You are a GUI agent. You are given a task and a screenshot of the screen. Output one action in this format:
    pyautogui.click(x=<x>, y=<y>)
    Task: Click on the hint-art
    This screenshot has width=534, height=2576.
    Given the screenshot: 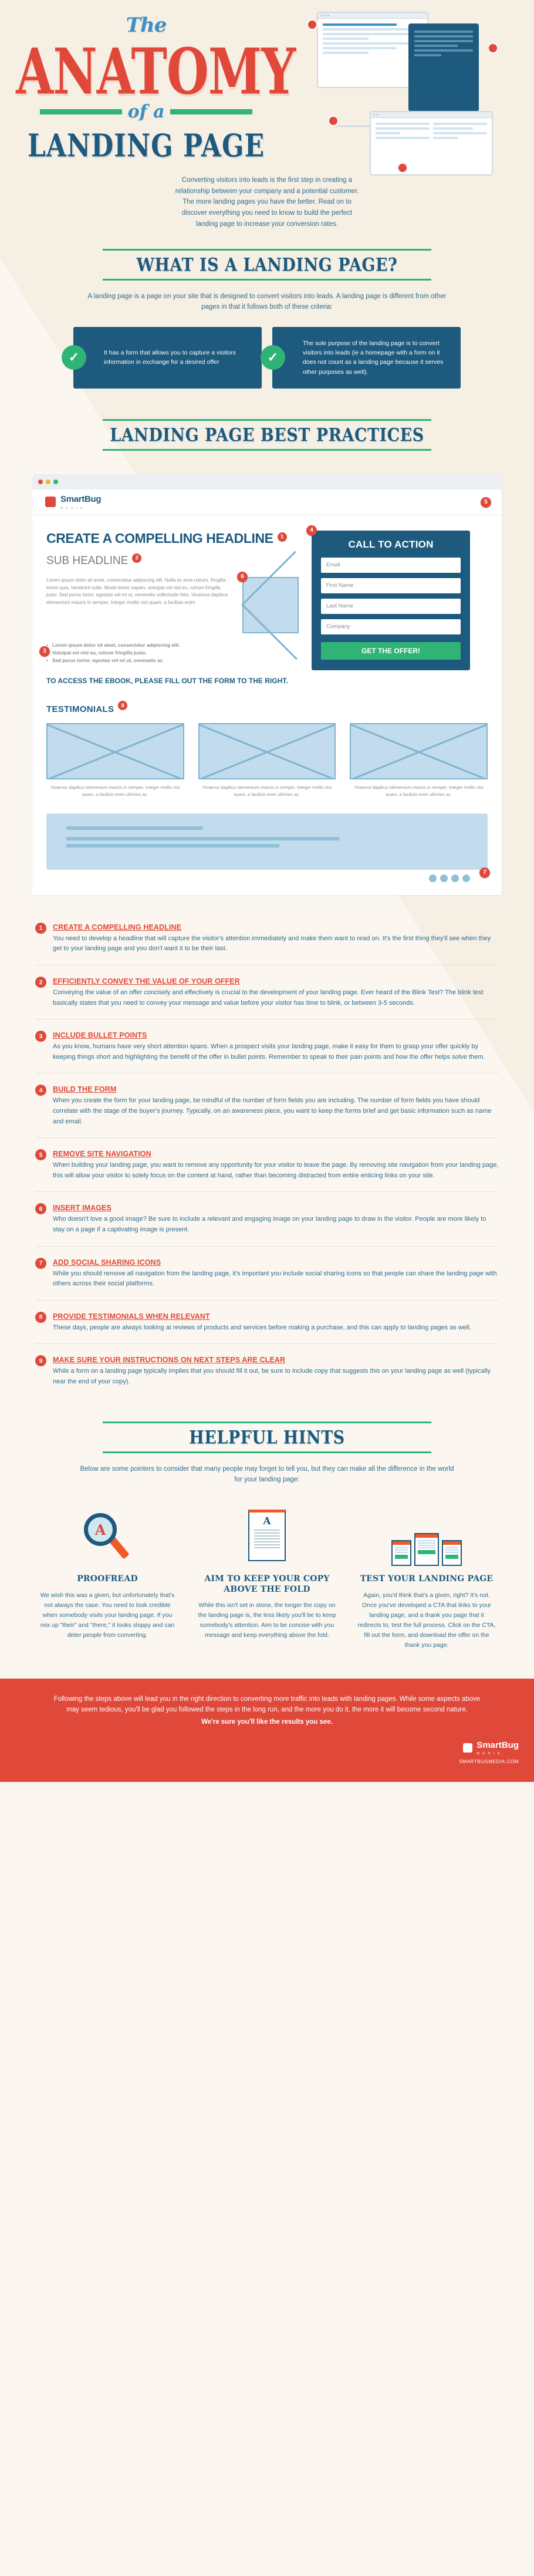 What is the action you would take?
    pyautogui.click(x=426, y=1535)
    